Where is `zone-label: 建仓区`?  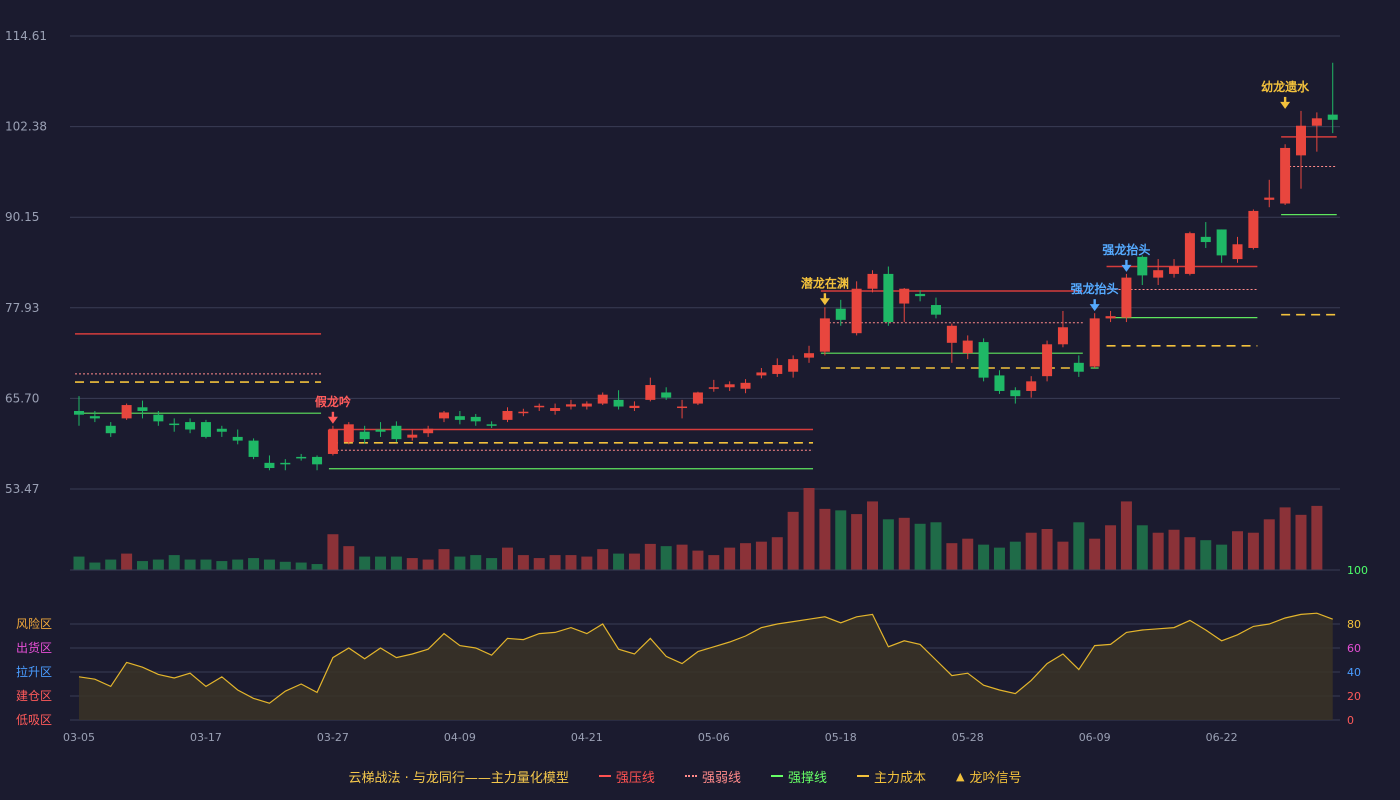
zone-label: 建仓区 is located at coordinates (34, 696).